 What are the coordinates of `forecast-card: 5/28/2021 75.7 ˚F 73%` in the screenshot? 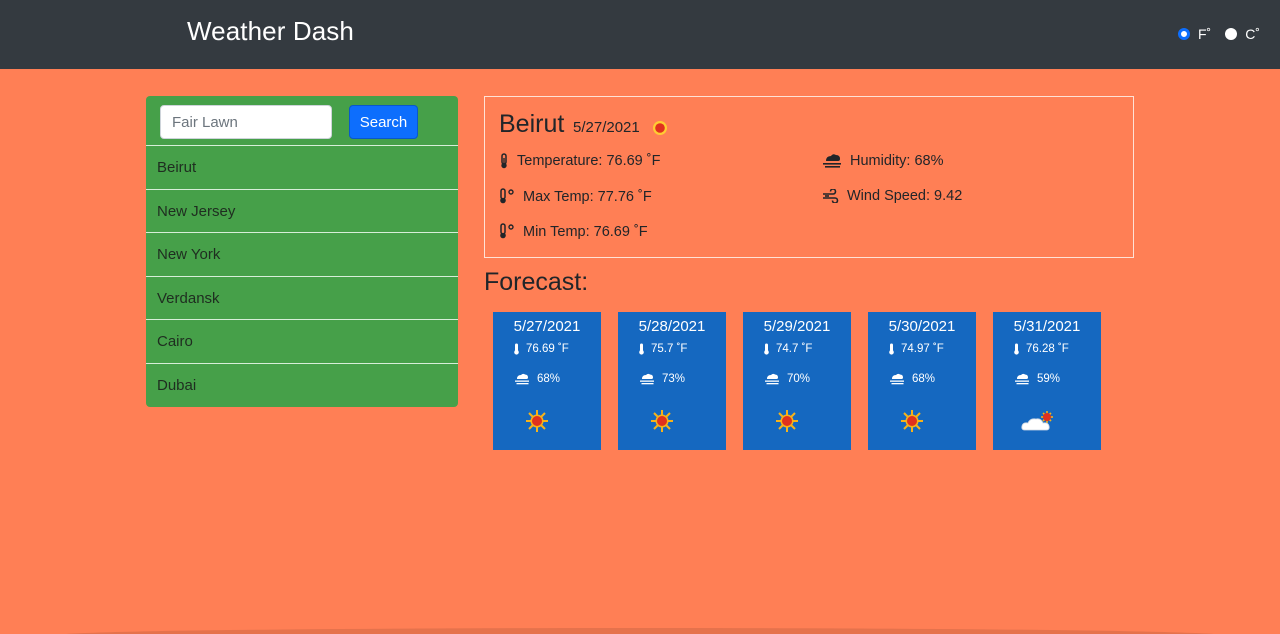 It's located at (672, 381).